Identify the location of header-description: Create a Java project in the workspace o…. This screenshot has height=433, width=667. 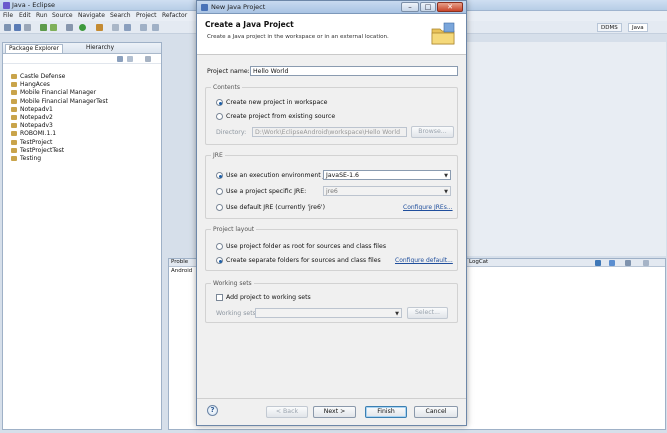
(298, 37).